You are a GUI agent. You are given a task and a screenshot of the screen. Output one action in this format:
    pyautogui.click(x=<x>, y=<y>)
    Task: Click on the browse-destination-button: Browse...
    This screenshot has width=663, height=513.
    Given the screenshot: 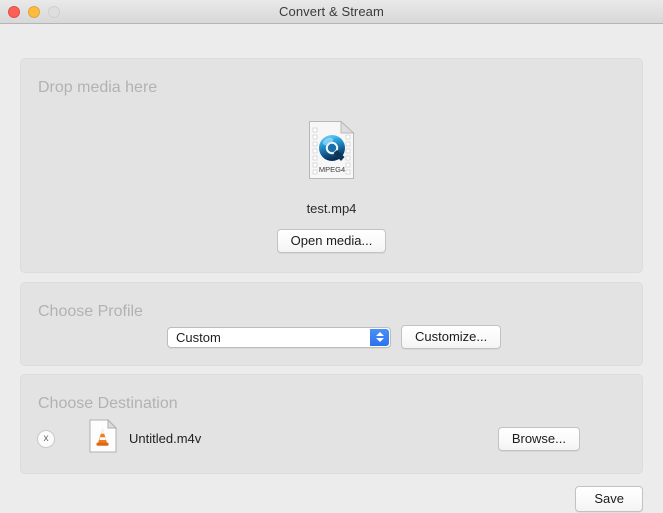 What is the action you would take?
    pyautogui.click(x=538, y=438)
    